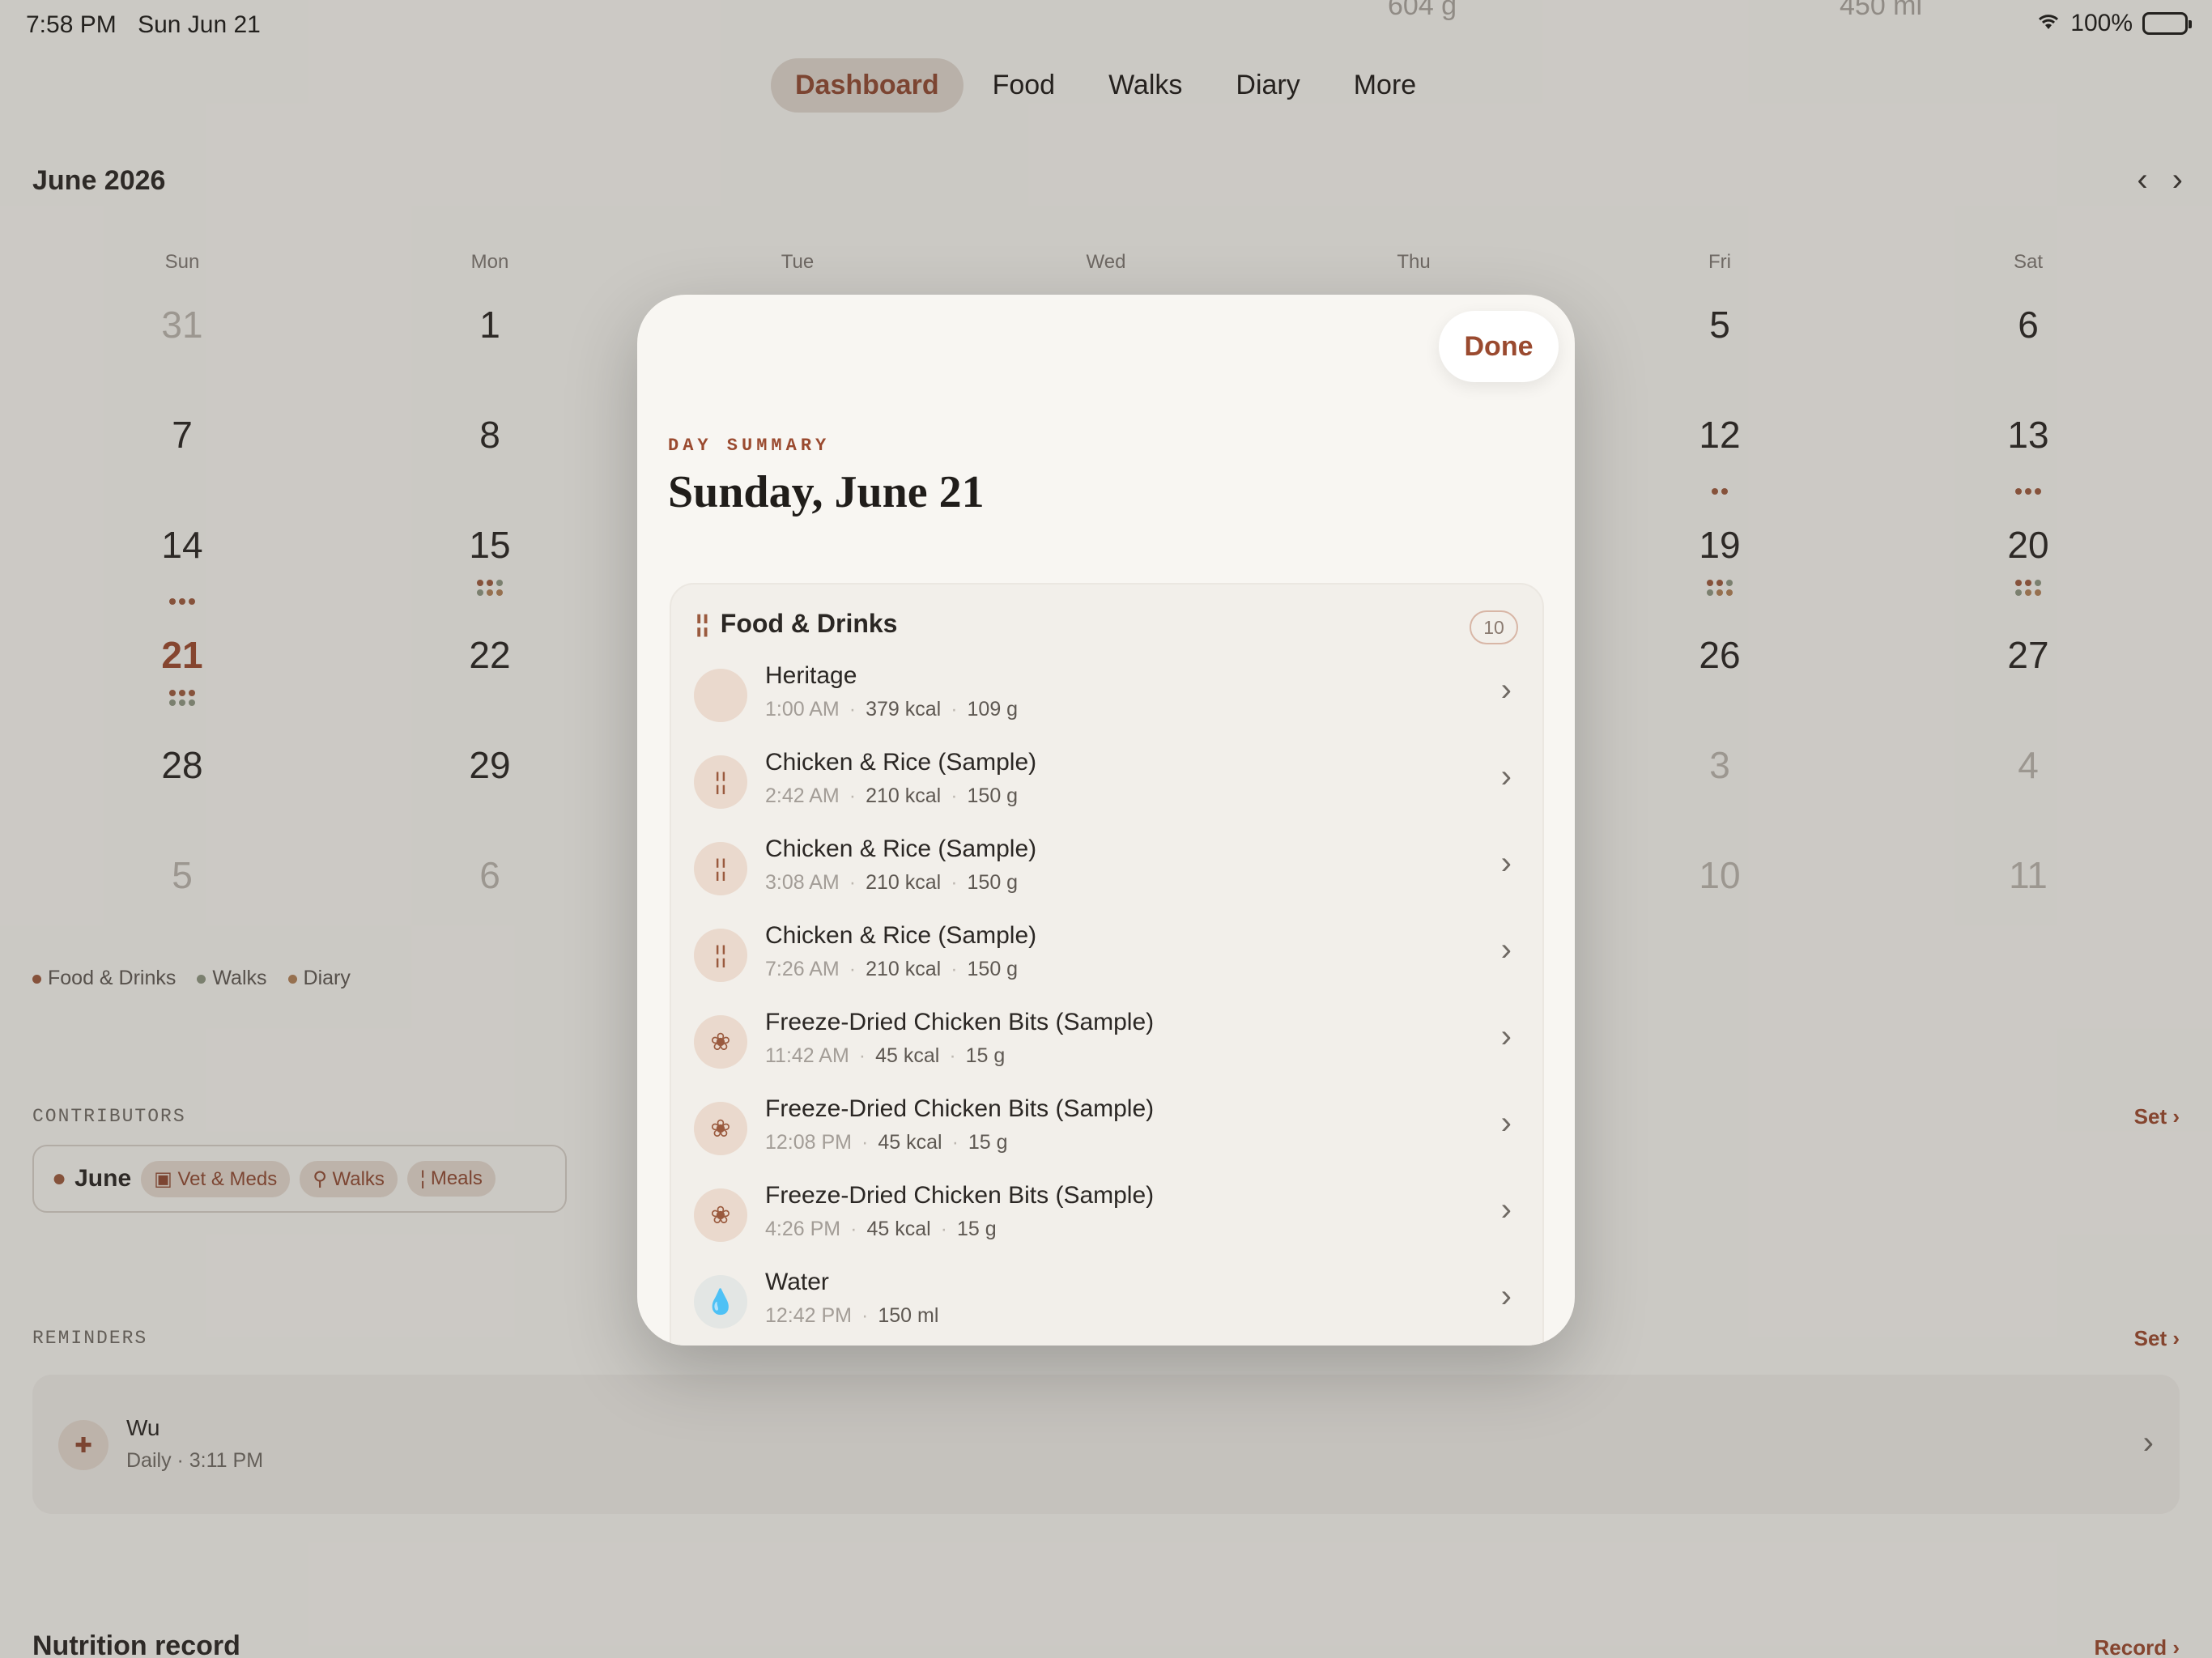  I want to click on blank-avatar-icon, so click(720, 695).